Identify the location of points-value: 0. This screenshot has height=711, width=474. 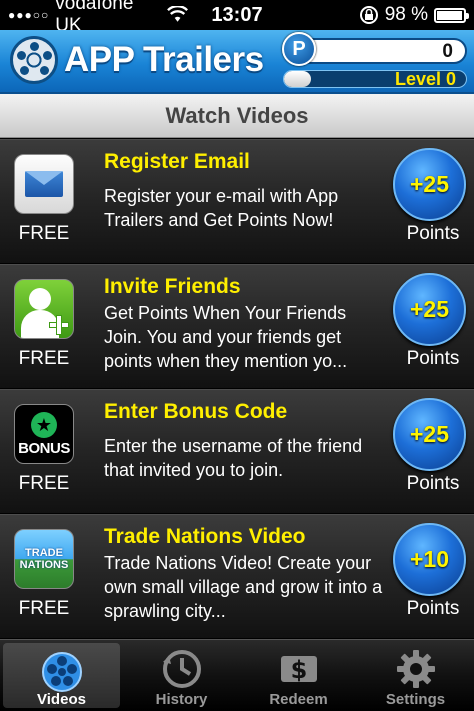
(447, 51).